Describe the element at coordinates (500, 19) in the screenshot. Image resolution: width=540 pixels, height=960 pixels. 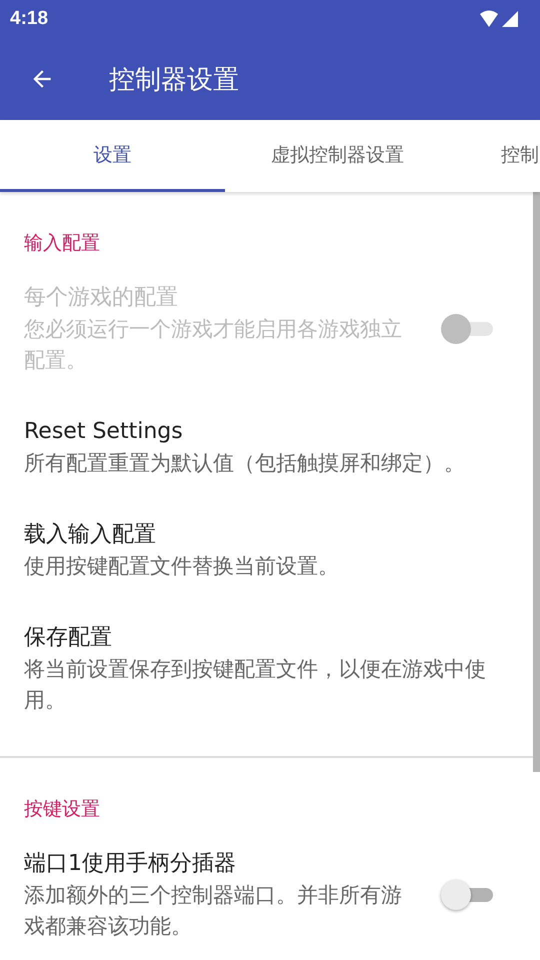
I see `status-icons` at that location.